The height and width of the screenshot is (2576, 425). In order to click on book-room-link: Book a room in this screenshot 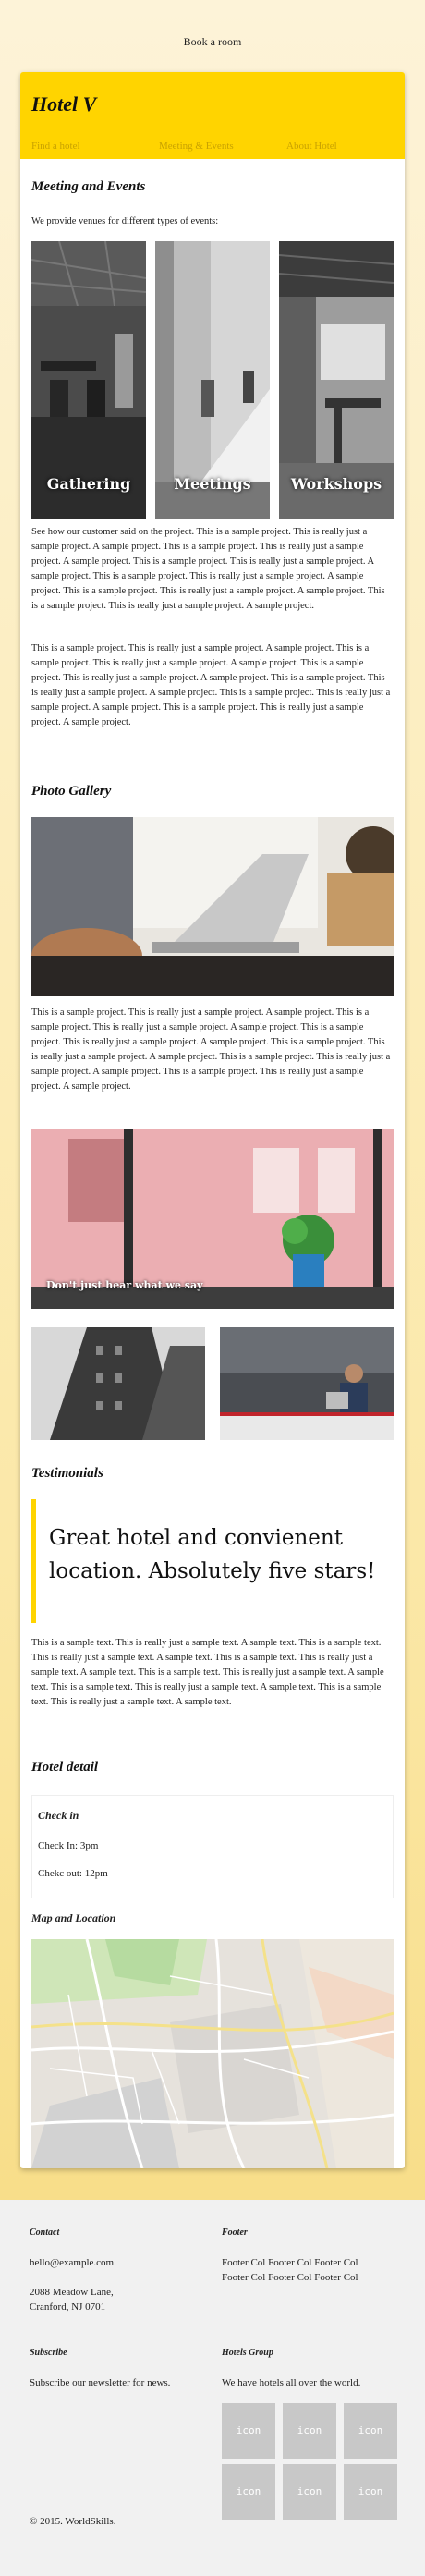, I will do `click(212, 42)`.